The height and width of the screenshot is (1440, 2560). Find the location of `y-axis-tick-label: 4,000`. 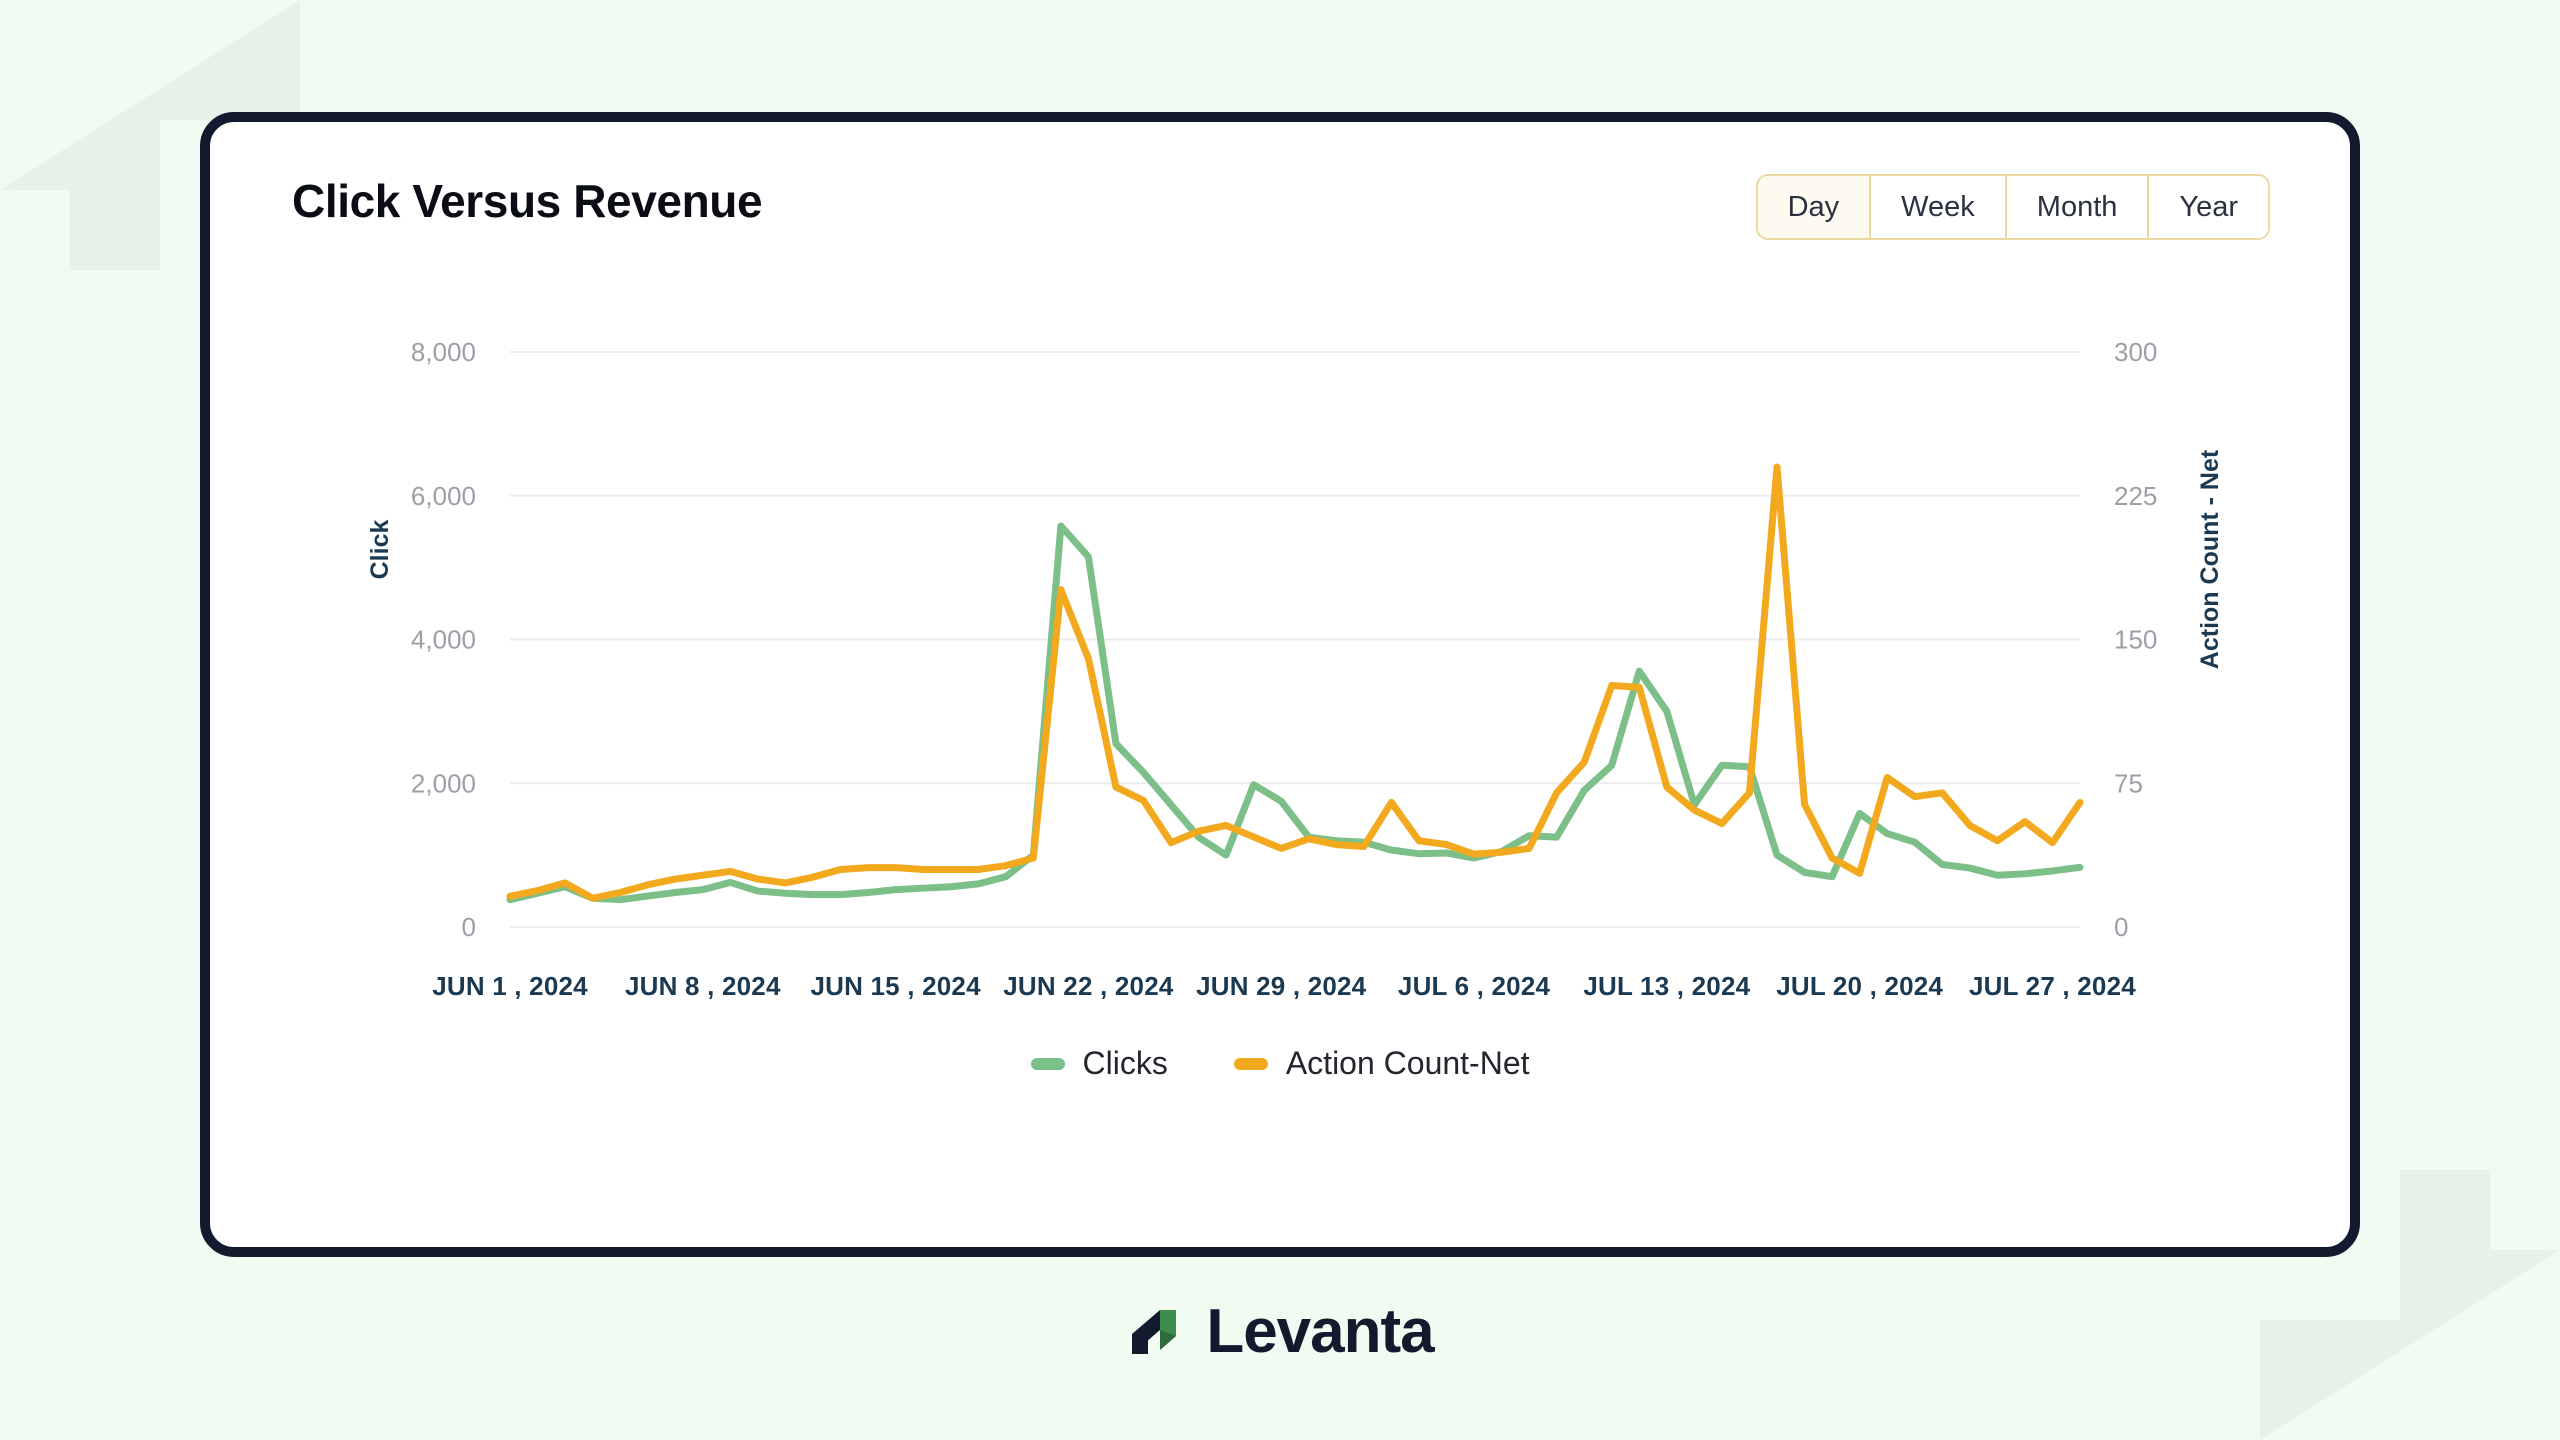

y-axis-tick-label: 4,000 is located at coordinates (443, 640).